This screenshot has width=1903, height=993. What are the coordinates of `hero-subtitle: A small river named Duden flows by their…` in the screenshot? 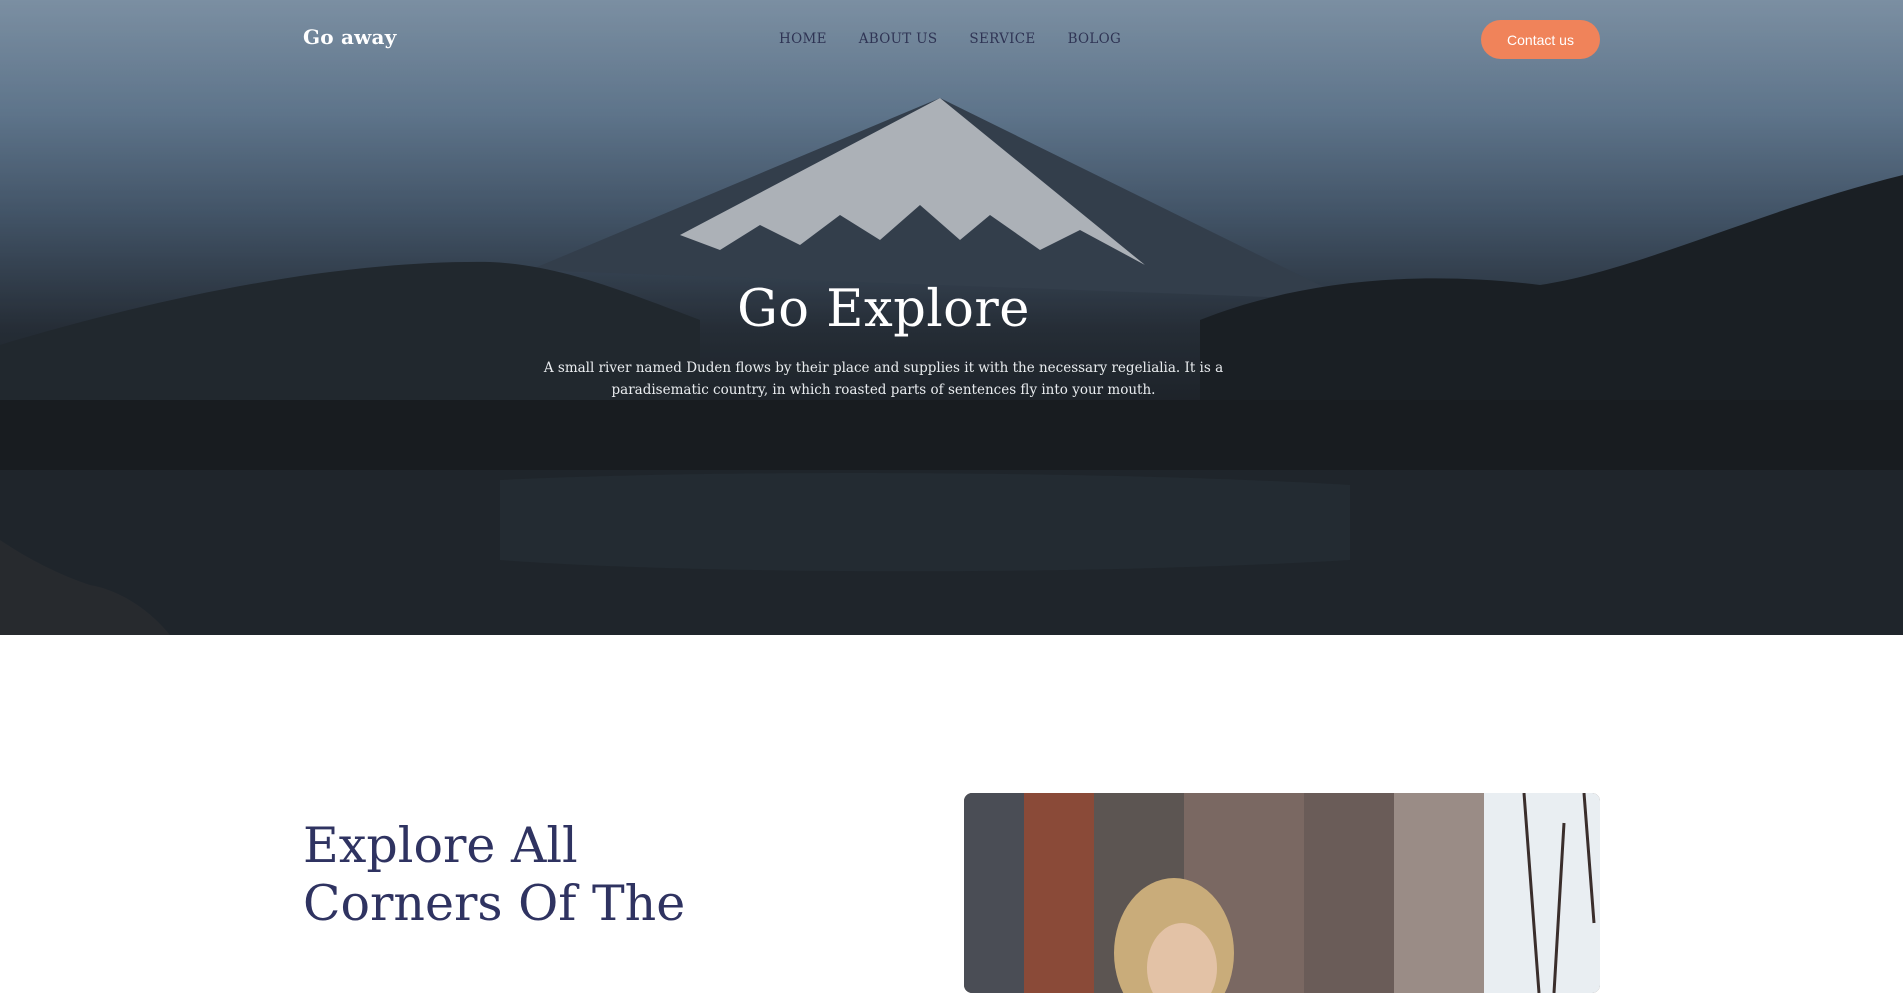 It's located at (883, 379).